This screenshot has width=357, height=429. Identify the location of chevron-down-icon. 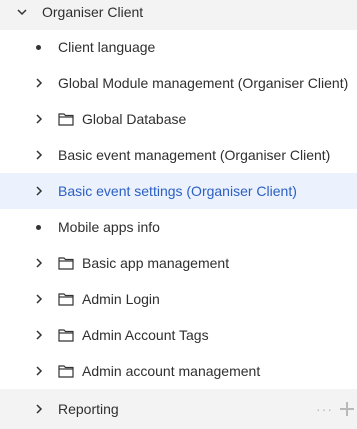
(22, 12).